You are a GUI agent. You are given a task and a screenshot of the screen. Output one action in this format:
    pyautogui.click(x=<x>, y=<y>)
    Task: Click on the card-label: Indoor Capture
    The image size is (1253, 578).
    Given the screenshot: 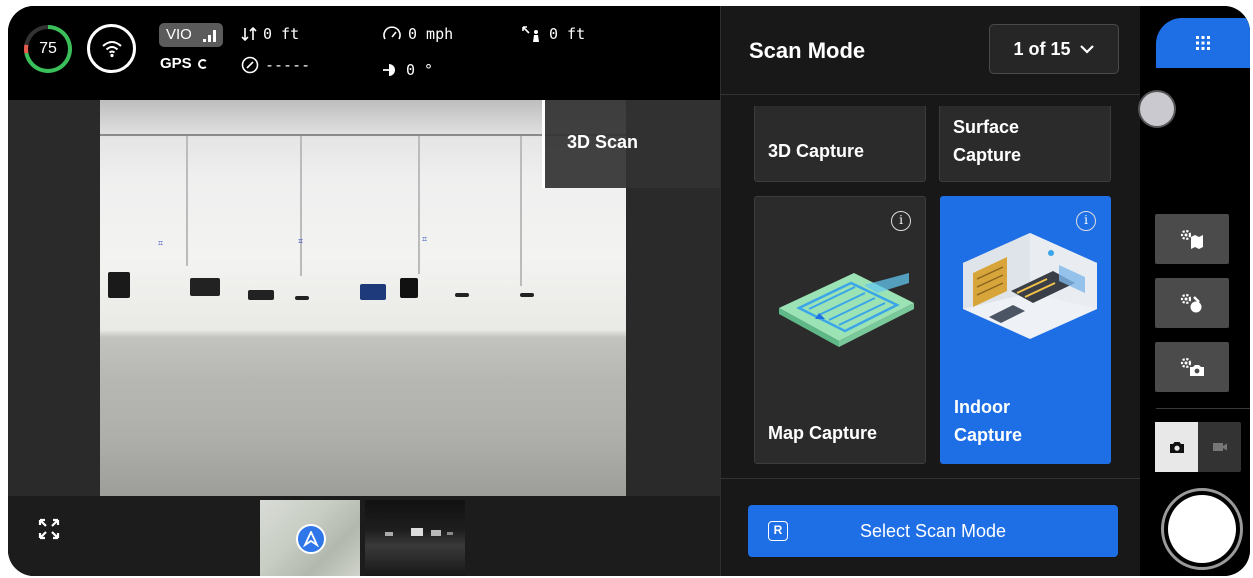 What is the action you would take?
    pyautogui.click(x=988, y=421)
    